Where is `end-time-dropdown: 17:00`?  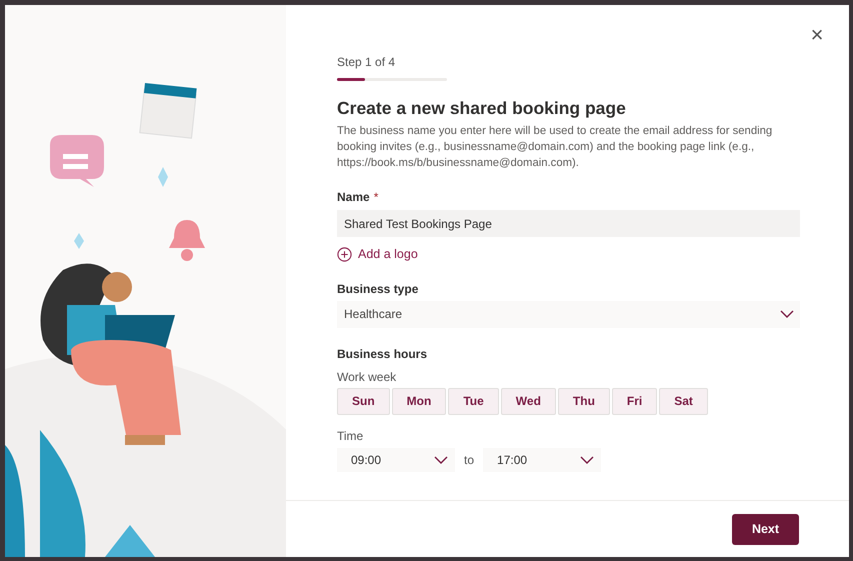
end-time-dropdown: 17:00 is located at coordinates (542, 460).